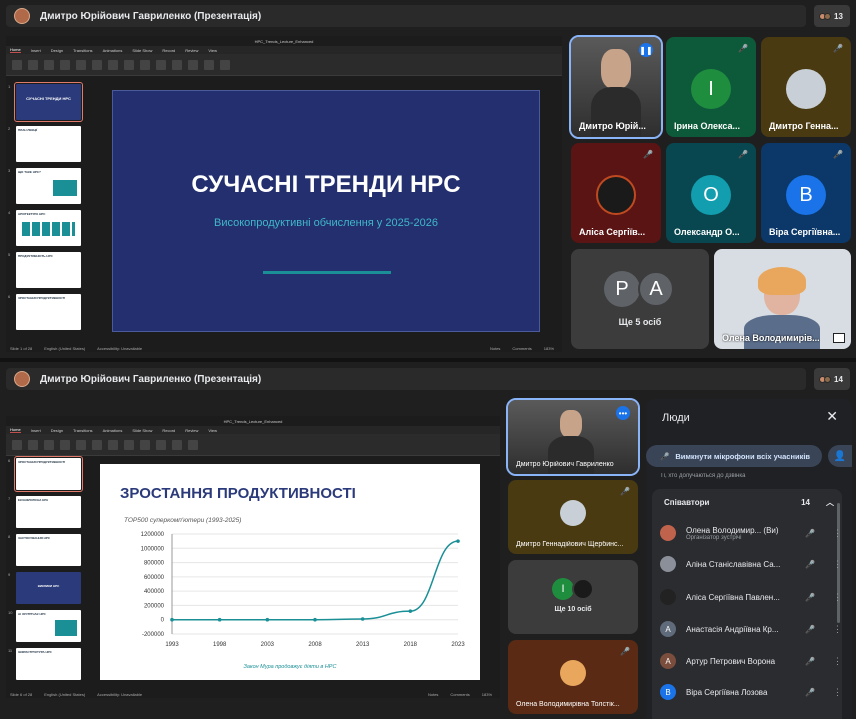  I want to click on x-tick-label: 1998, so click(220, 645).